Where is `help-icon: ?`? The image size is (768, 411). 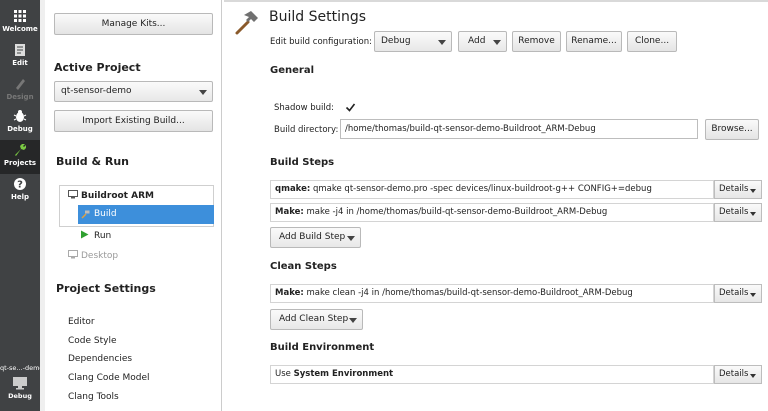
help-icon: ? is located at coordinates (20, 184).